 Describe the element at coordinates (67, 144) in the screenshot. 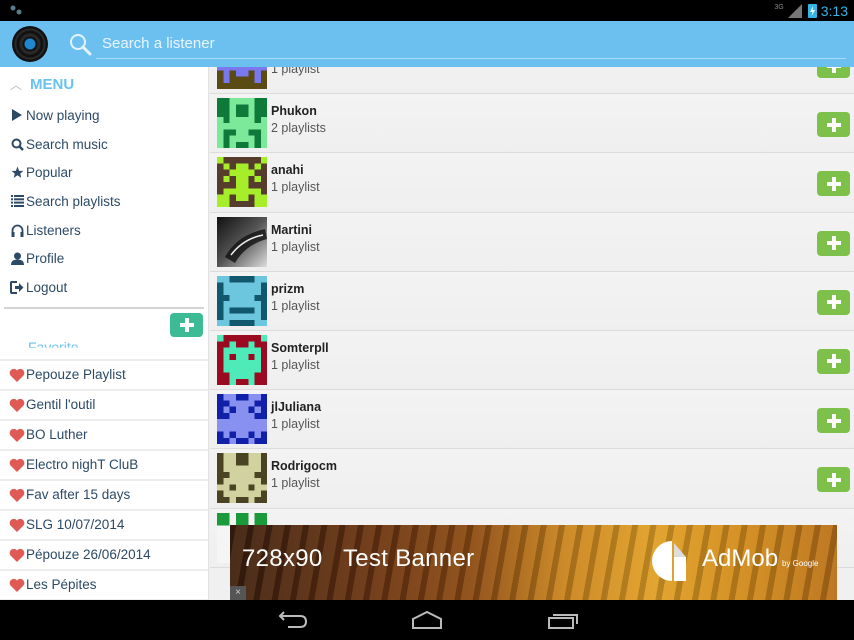

I see `menu-item-label: Search music` at that location.